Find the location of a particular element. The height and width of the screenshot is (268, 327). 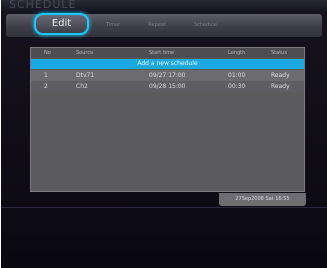

header-length: Length is located at coordinates (237, 53).